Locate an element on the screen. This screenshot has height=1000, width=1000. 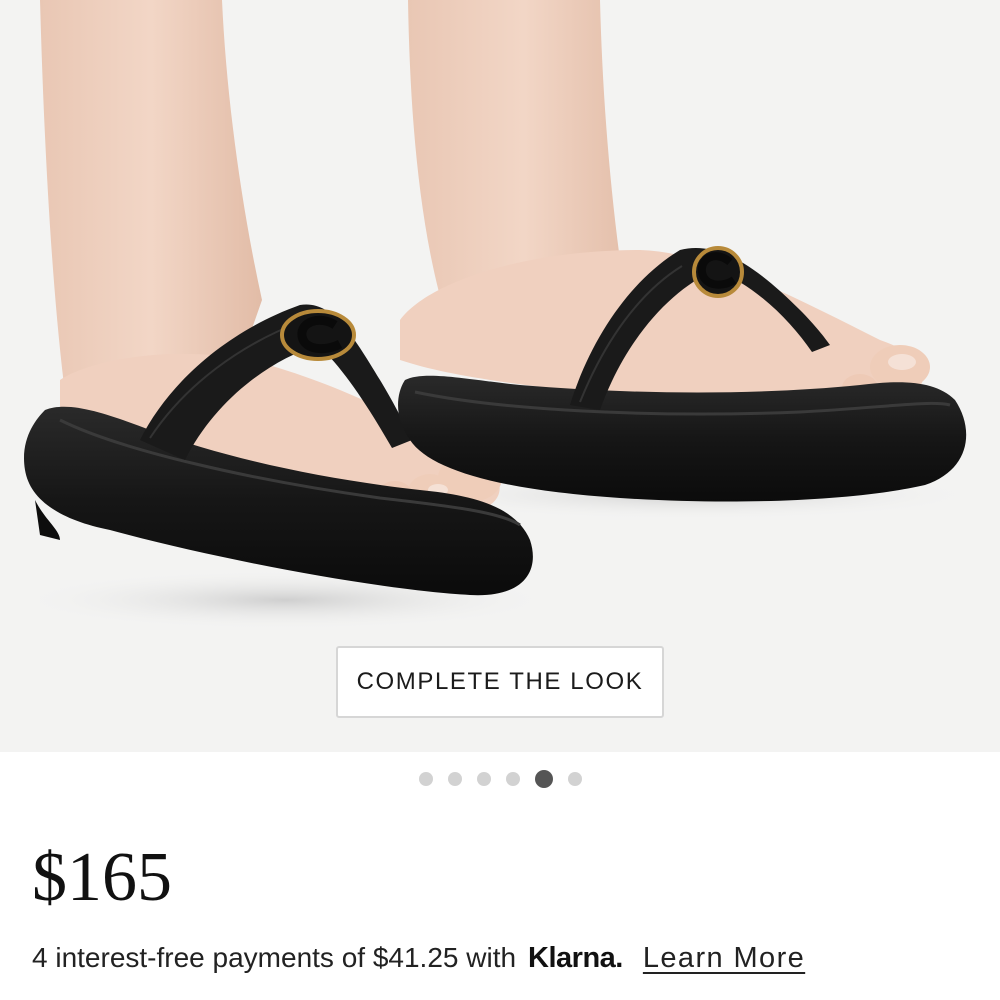
learn-more-link: Learn More is located at coordinates (724, 958).